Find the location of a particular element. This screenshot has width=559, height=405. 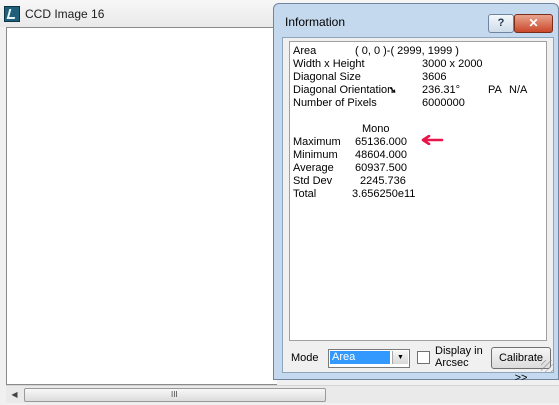

help-button: ? is located at coordinates (501, 23).